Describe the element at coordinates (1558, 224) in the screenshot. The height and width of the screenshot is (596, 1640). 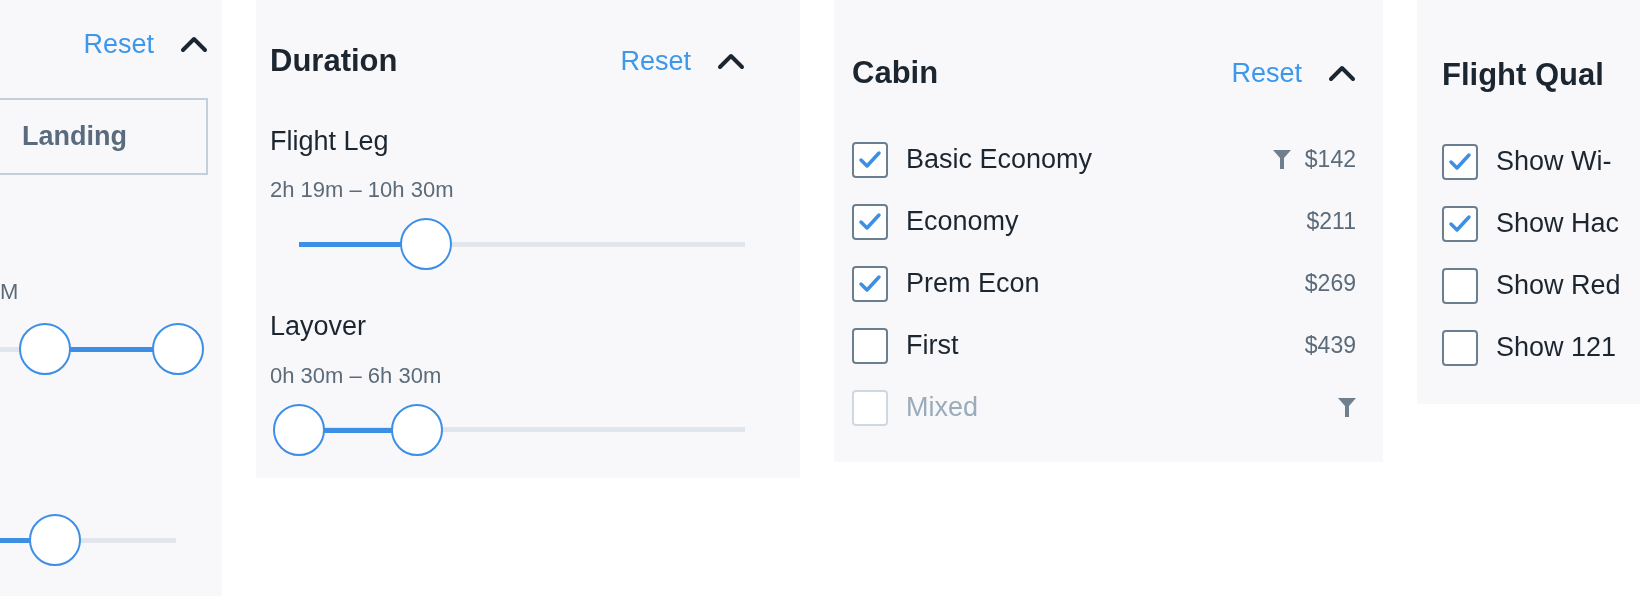
I see `option-label: Show Hac` at that location.